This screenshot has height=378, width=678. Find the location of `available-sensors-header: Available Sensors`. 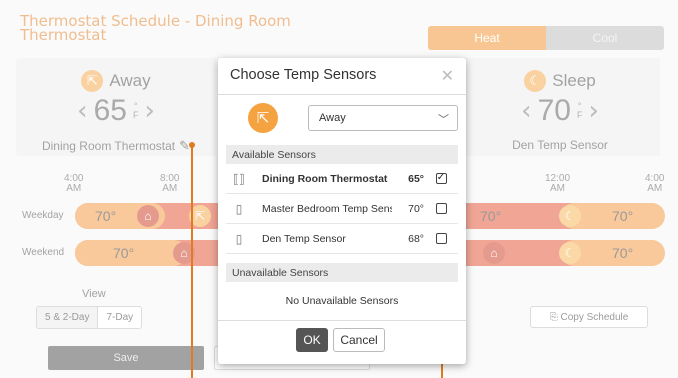

available-sensors-header: Available Sensors is located at coordinates (342, 154).